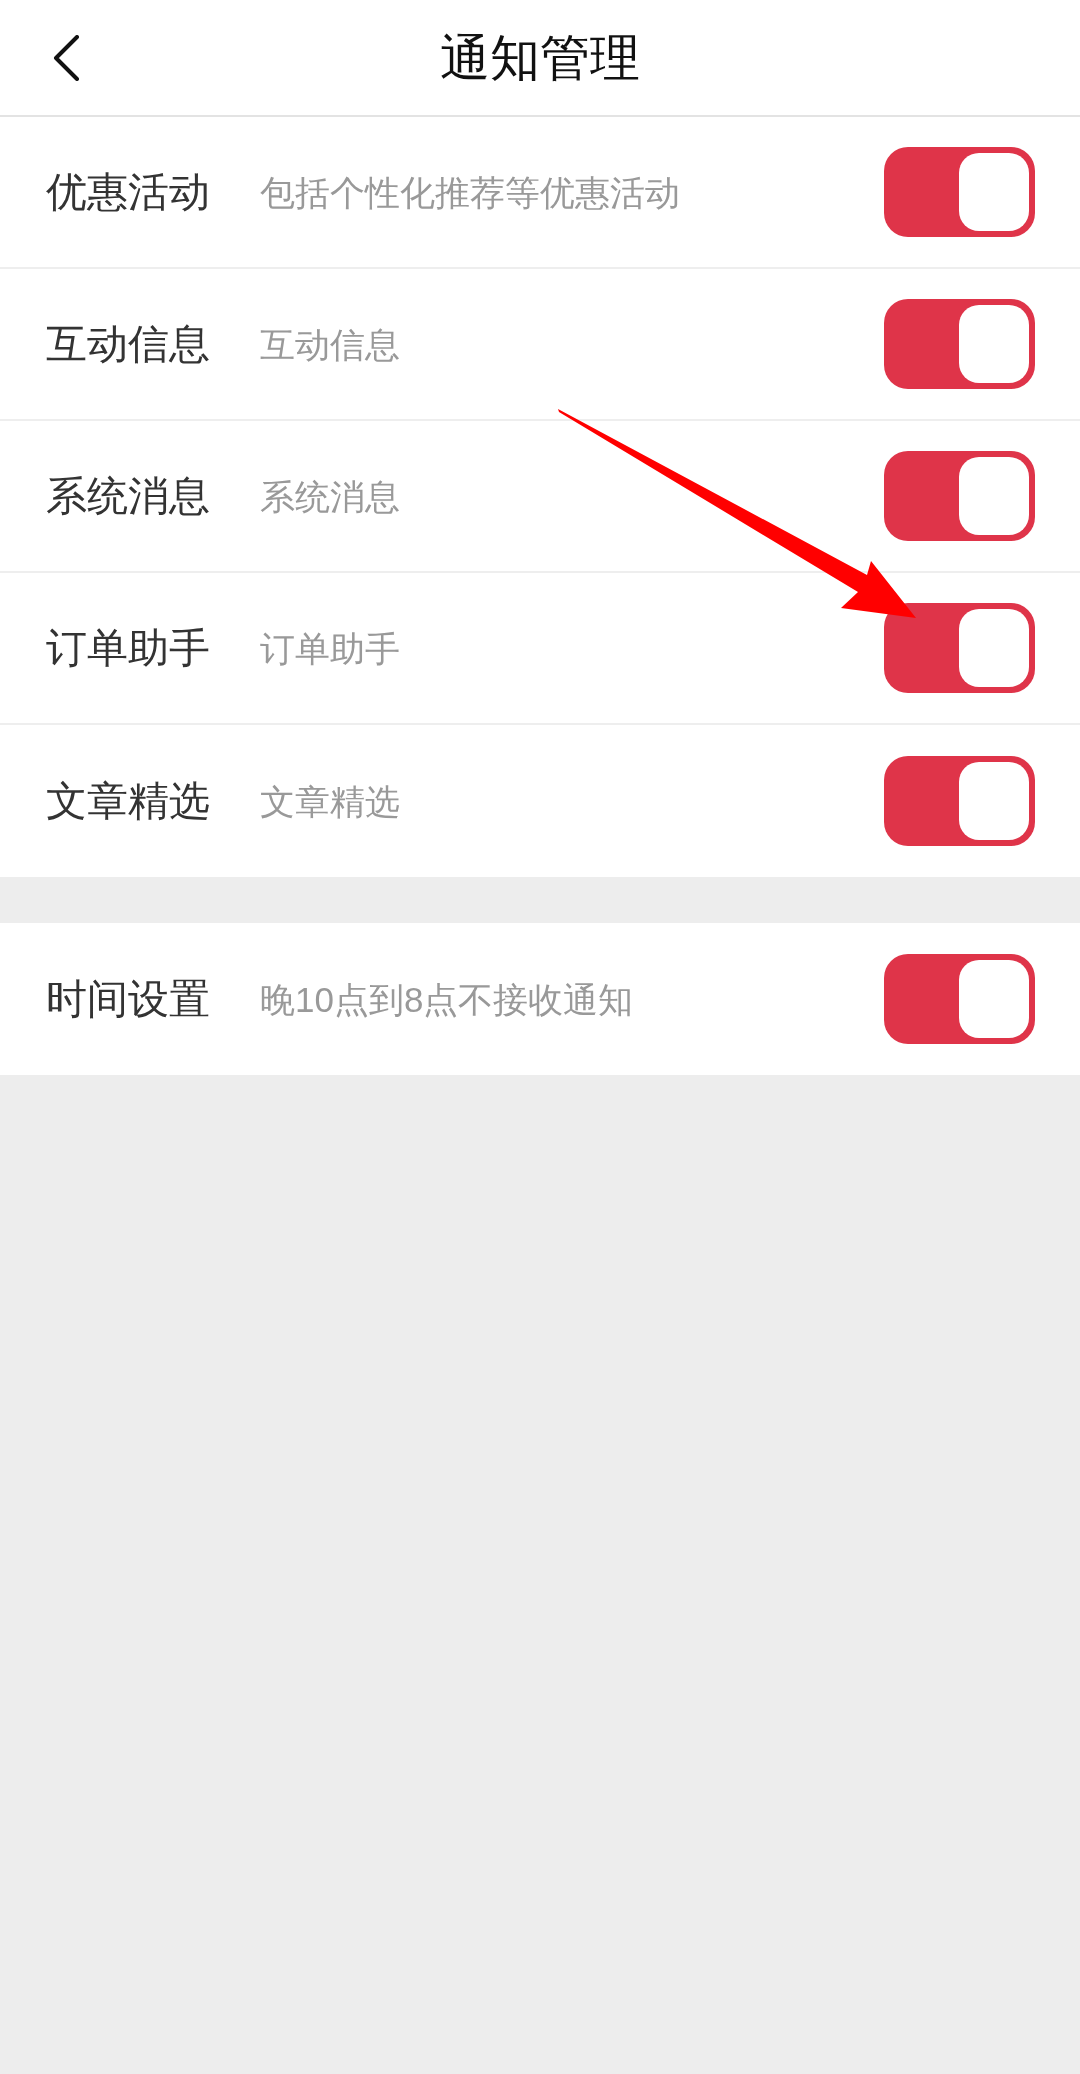 Image resolution: width=1080 pixels, height=2074 pixels. Describe the element at coordinates (447, 999) in the screenshot. I see `setting-description: 晚10点到8点不接收通知` at that location.